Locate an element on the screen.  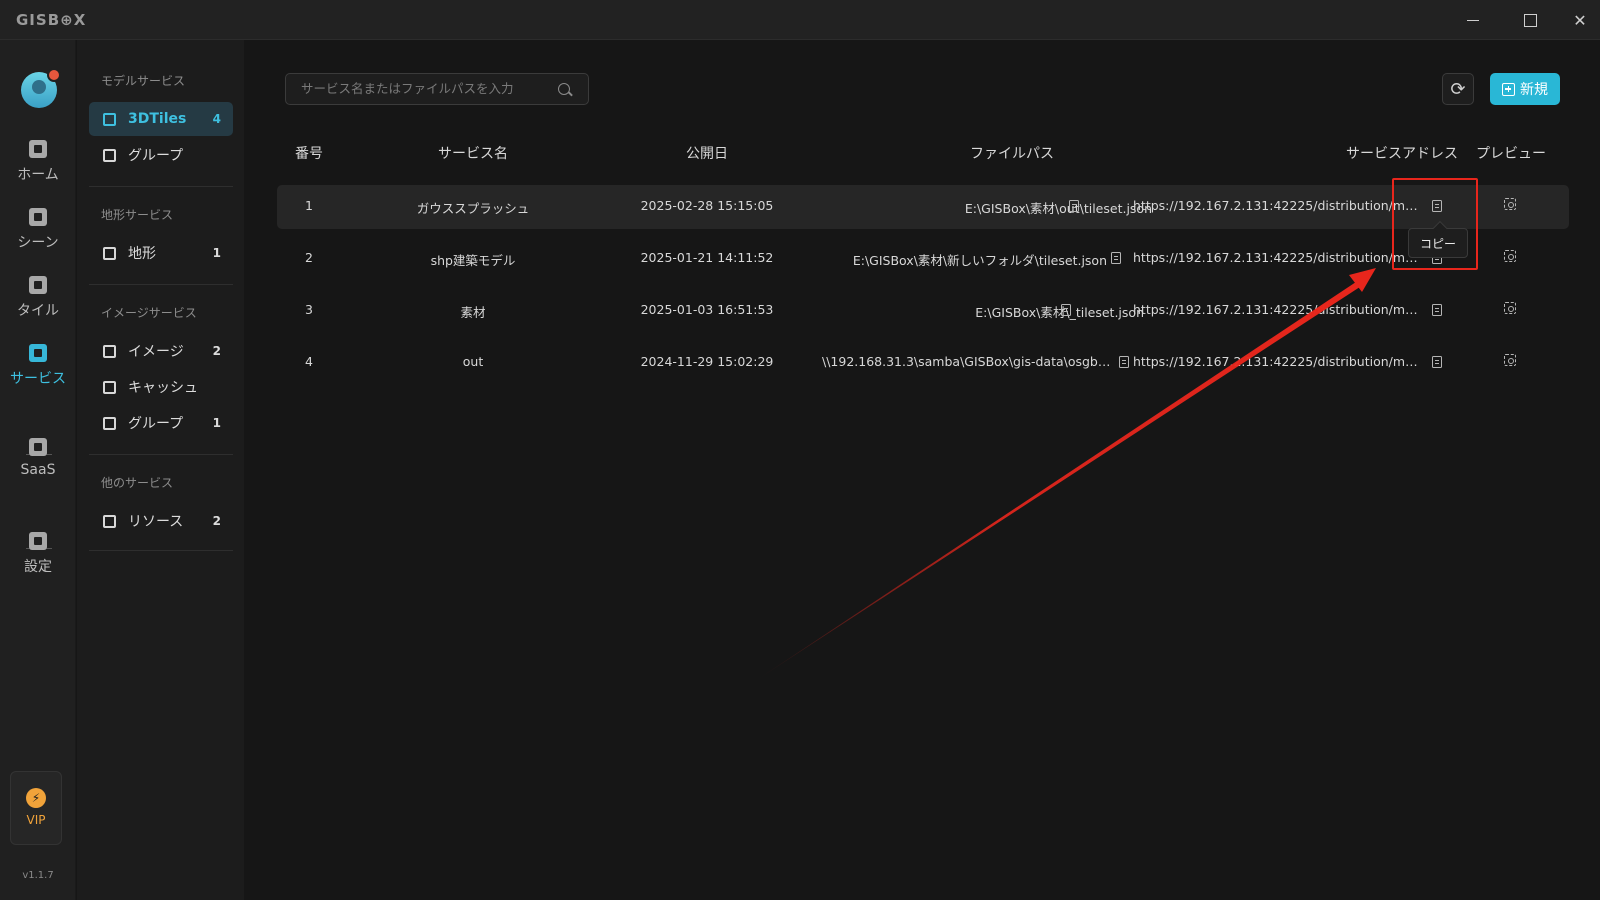
service-icon is located at coordinates (38, 353).